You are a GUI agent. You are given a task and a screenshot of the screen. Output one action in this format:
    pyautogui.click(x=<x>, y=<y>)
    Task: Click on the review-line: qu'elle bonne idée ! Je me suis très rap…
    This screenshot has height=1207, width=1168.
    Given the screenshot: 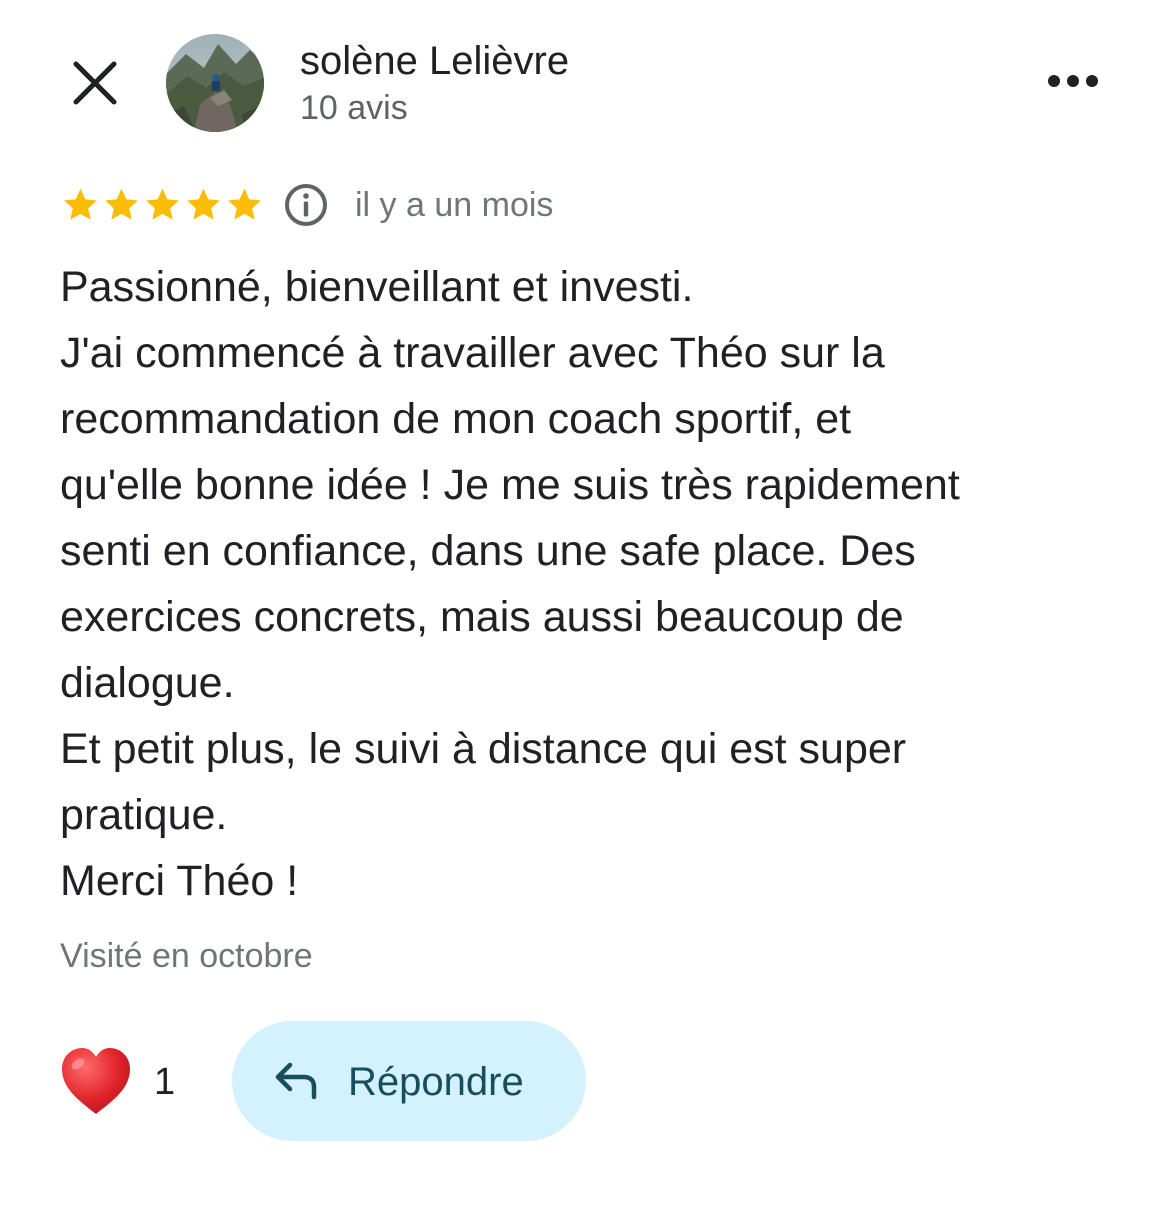 What is the action you would take?
    pyautogui.click(x=510, y=485)
    